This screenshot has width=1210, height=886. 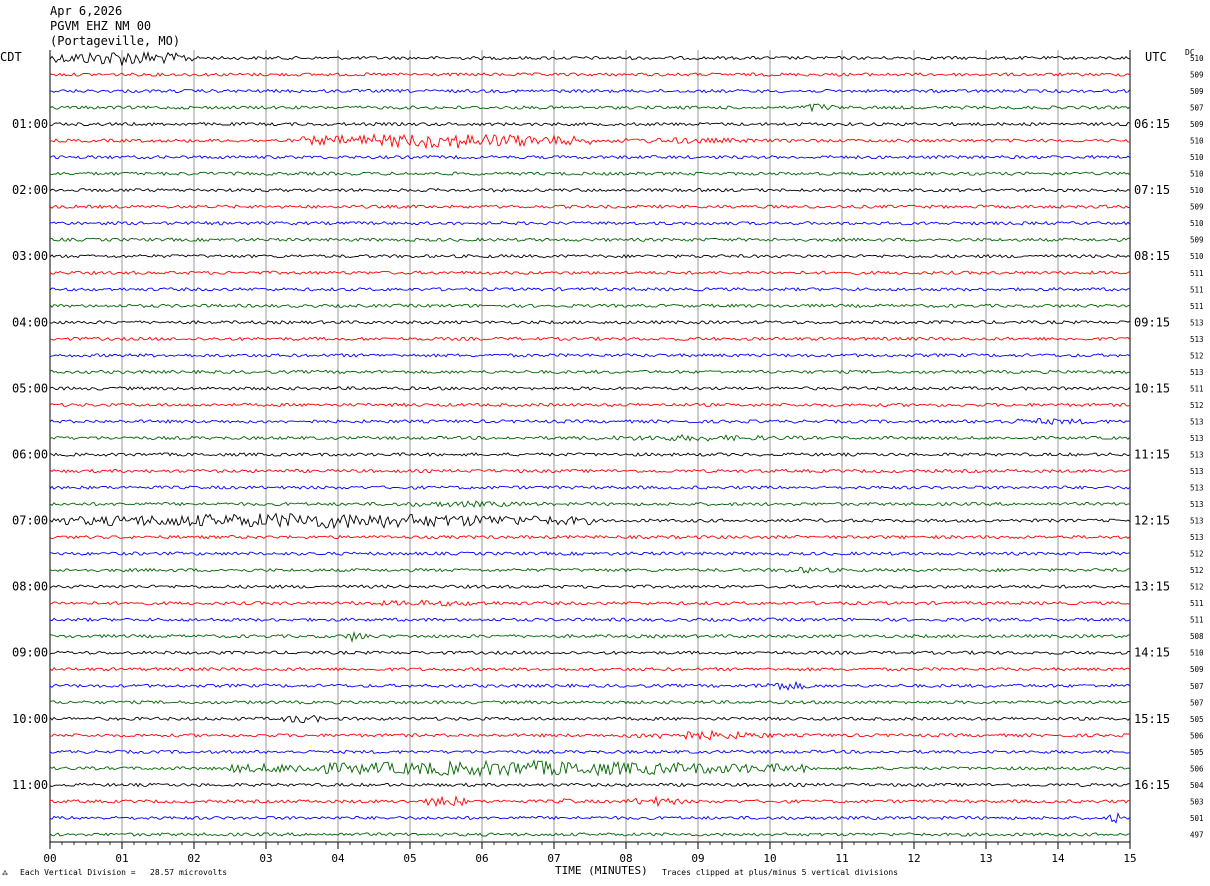 What do you see at coordinates (30, 322) in the screenshot?
I see `cdt-hour-label: 04:00` at bounding box center [30, 322].